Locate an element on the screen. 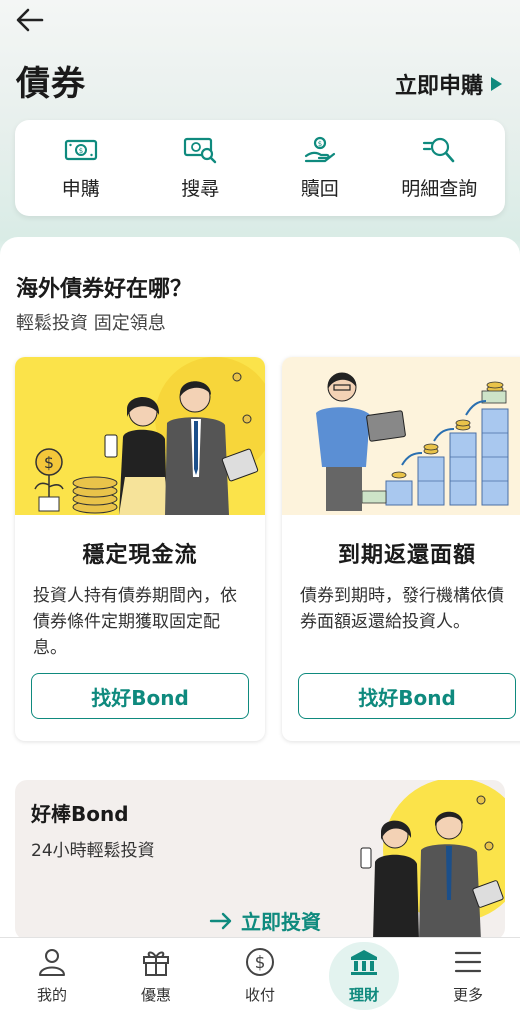  person-icon is located at coordinates (52, 962).